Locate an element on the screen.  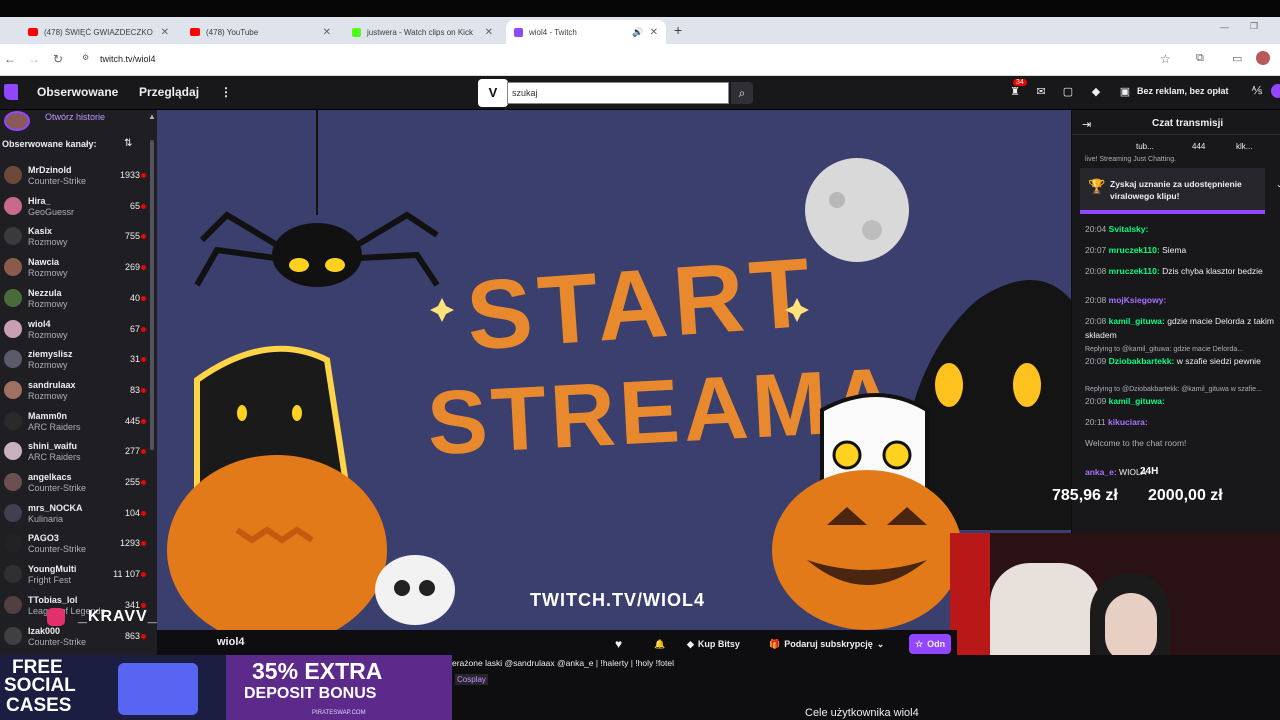
reload-icon: ↻ is located at coordinates (58, 59).